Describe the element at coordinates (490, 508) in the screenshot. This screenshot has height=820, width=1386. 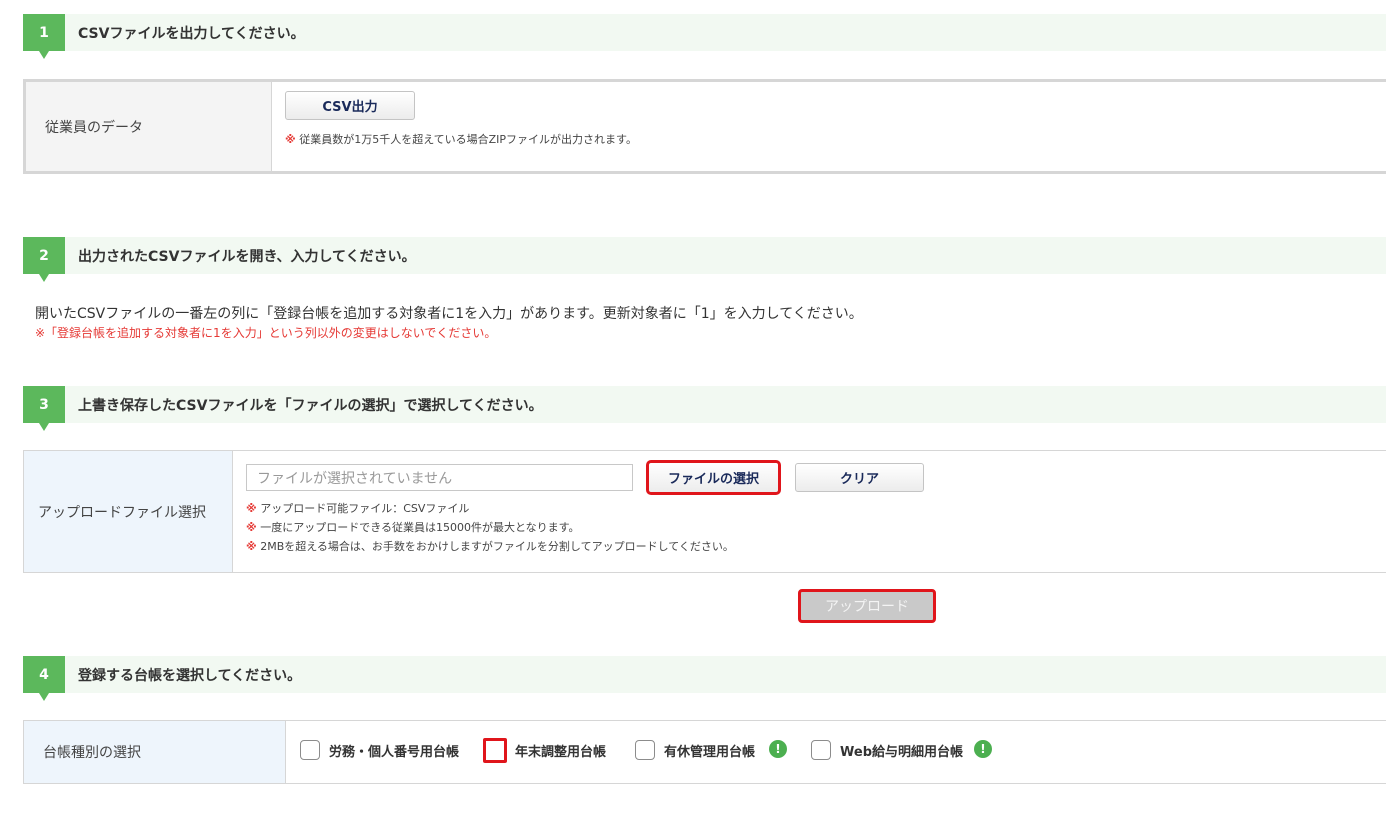
I see `step3-note: ※ アップロード可能ファイル：CSVファイル` at that location.